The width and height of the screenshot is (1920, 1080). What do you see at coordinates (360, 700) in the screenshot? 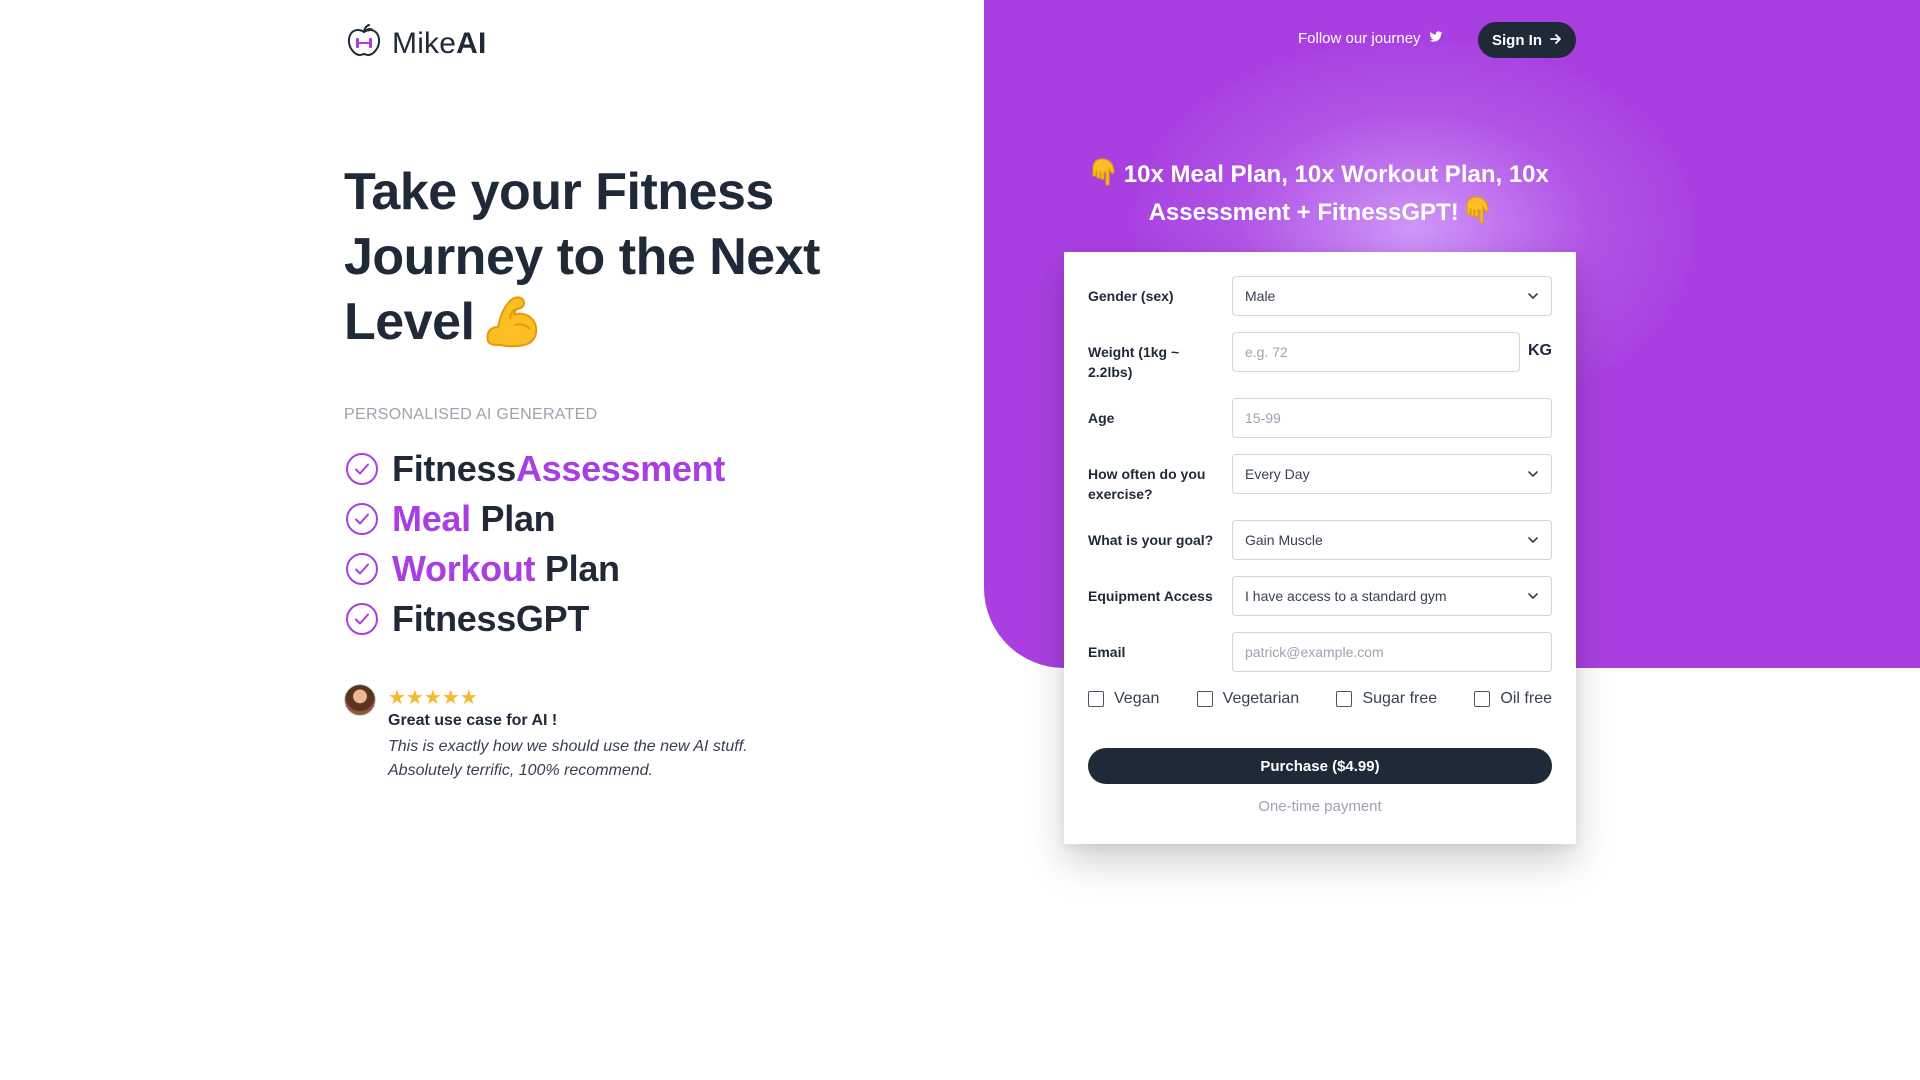
I see `avatar` at bounding box center [360, 700].